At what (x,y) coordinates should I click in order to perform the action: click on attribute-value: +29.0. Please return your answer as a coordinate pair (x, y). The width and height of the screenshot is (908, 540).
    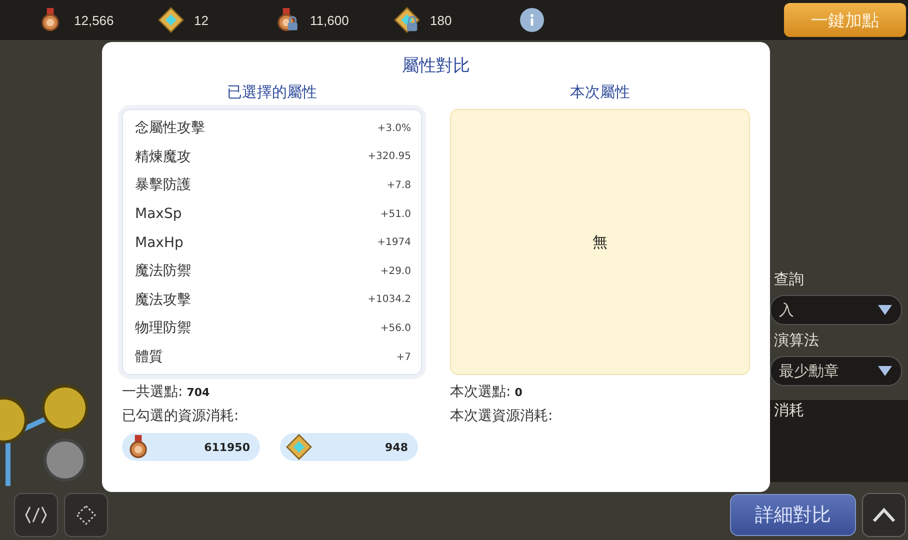
    Looking at the image, I should click on (395, 271).